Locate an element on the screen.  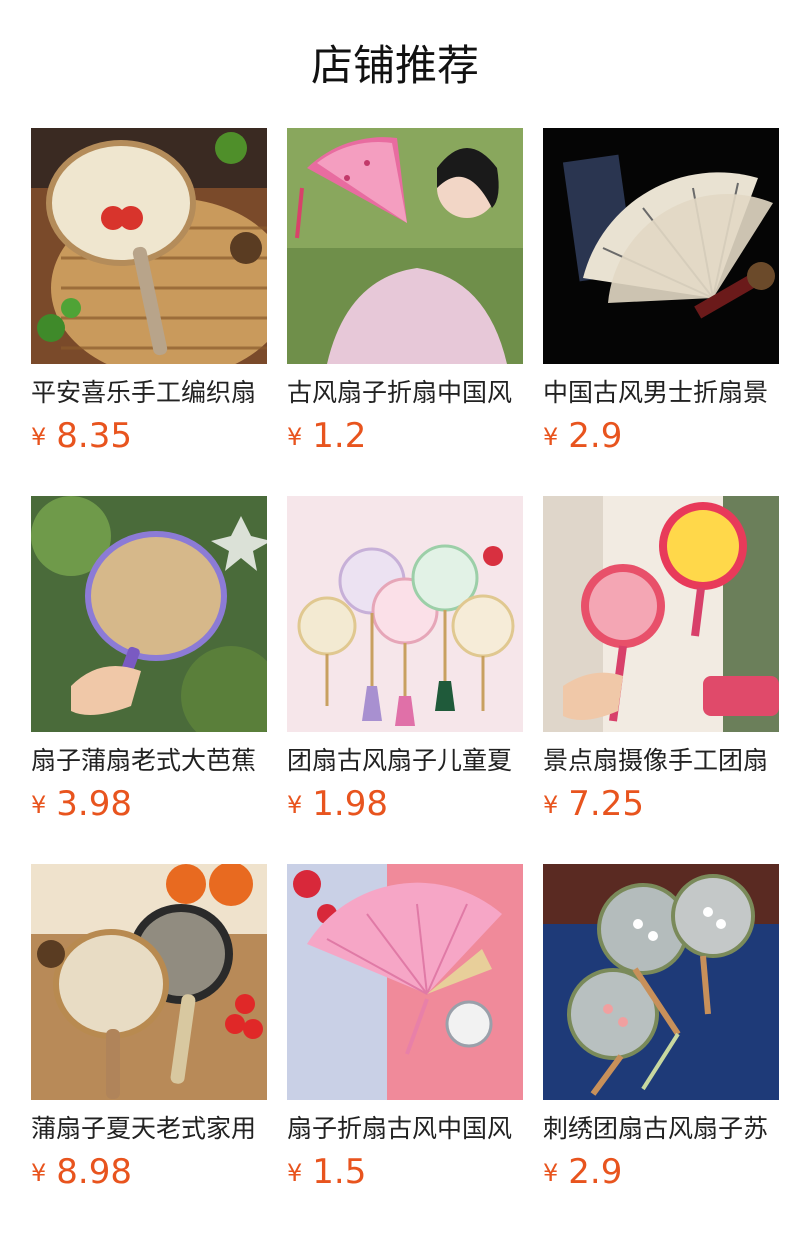
product-card: 古风扇子折扇中国风 ¥1.2 is located at coordinates (405, 293).